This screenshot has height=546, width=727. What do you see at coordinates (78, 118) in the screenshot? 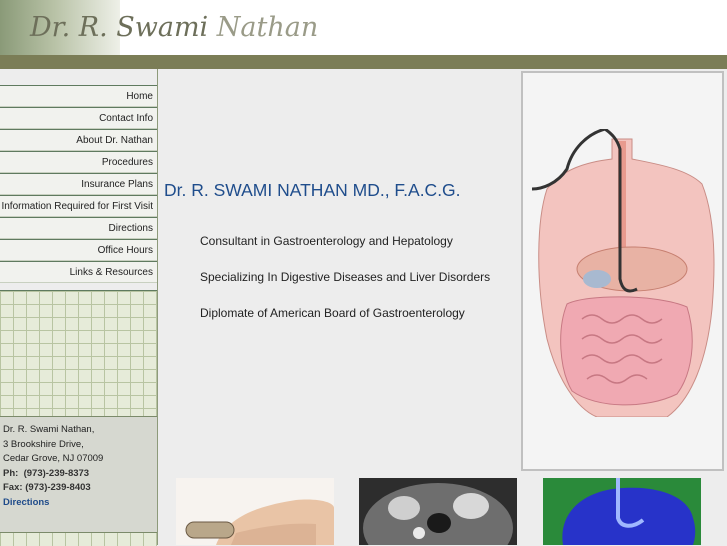
I see `nav-item-contact-info: Contact Info` at bounding box center [78, 118].